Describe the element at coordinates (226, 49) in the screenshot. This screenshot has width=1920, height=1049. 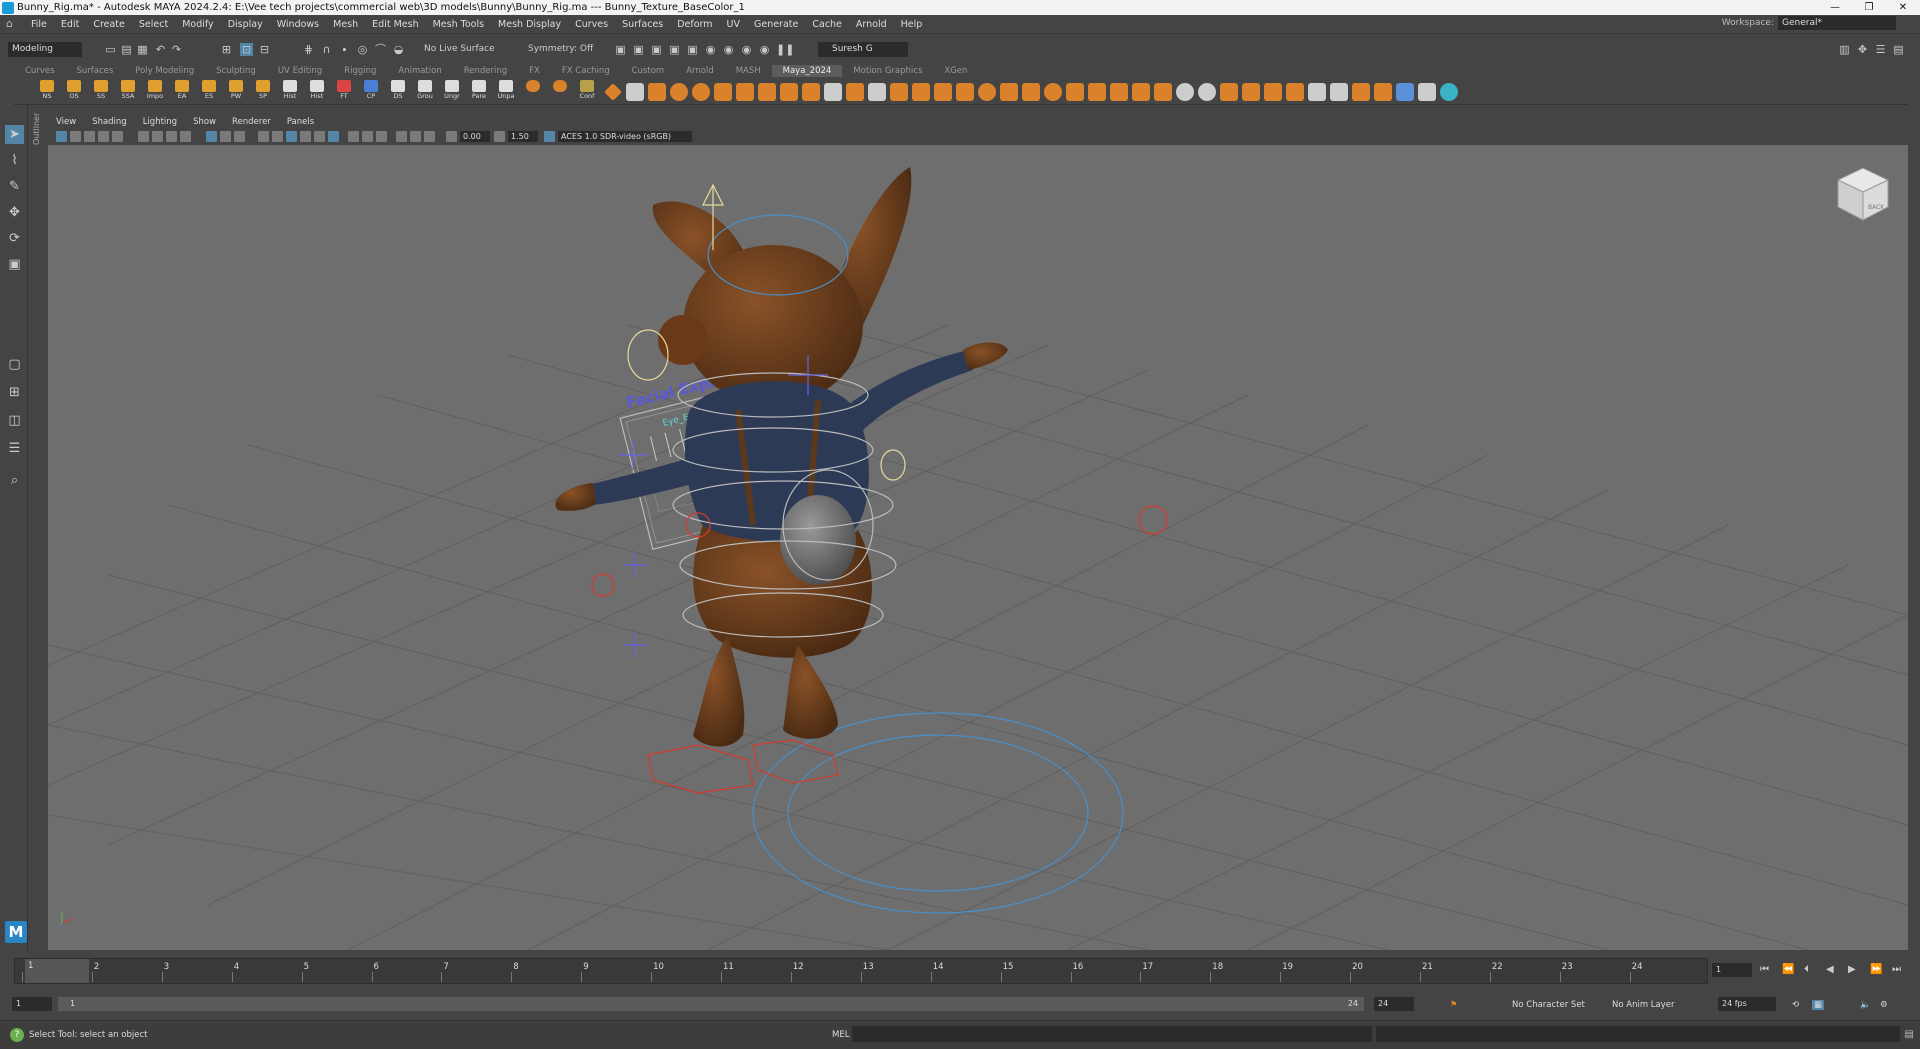
I see `select-hierarchy-icon: ⊞` at that location.